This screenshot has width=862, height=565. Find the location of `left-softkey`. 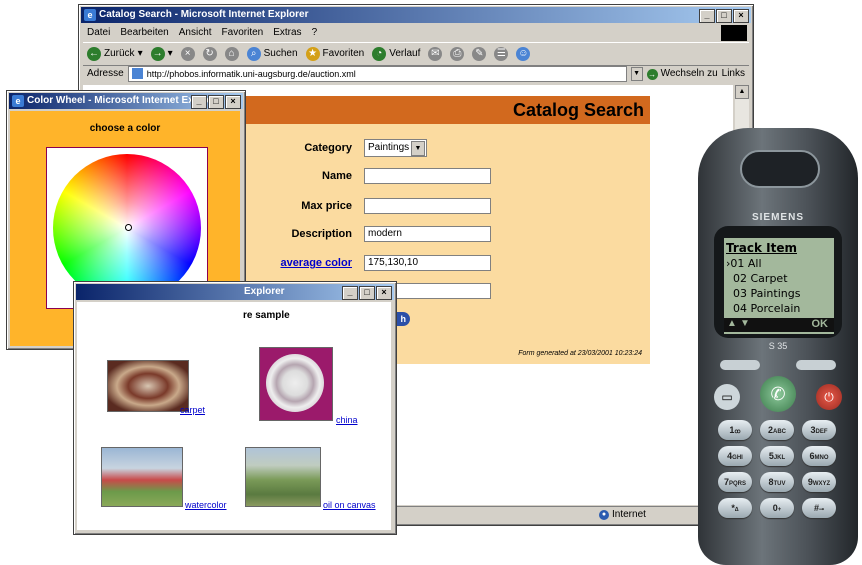

left-softkey is located at coordinates (740, 365).